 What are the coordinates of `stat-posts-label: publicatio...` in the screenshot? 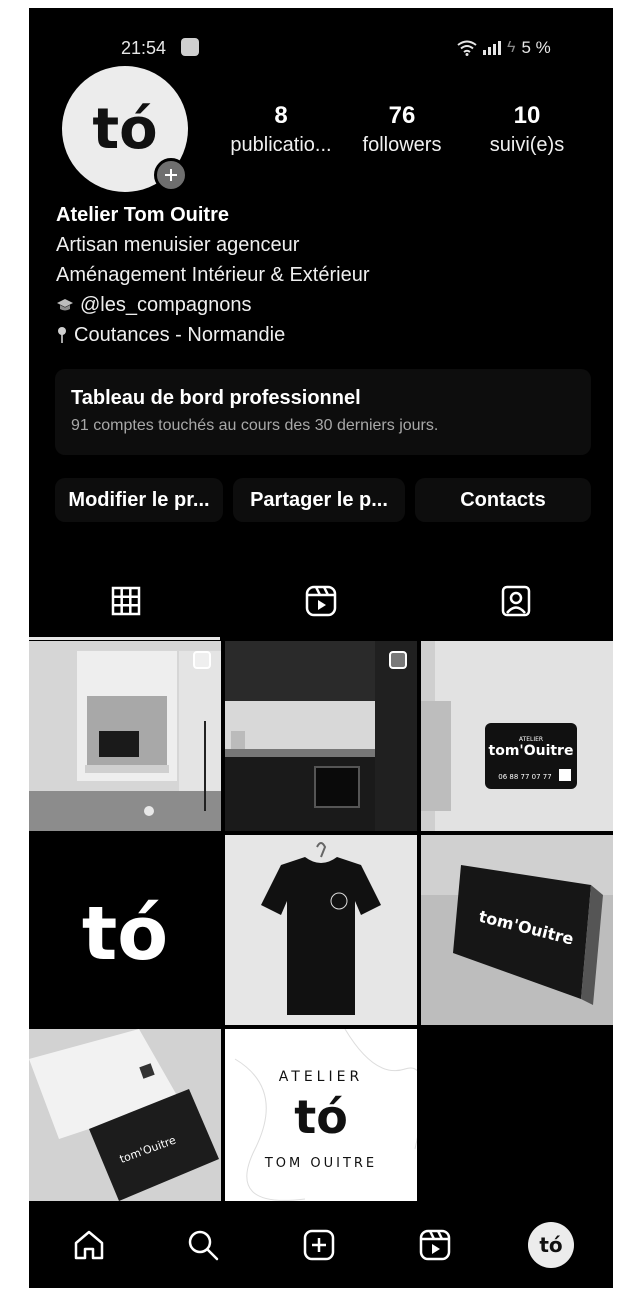 It's located at (281, 145).